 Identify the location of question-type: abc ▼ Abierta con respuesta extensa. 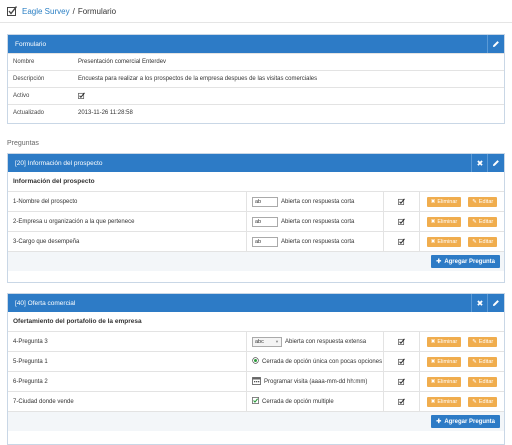
(315, 341).